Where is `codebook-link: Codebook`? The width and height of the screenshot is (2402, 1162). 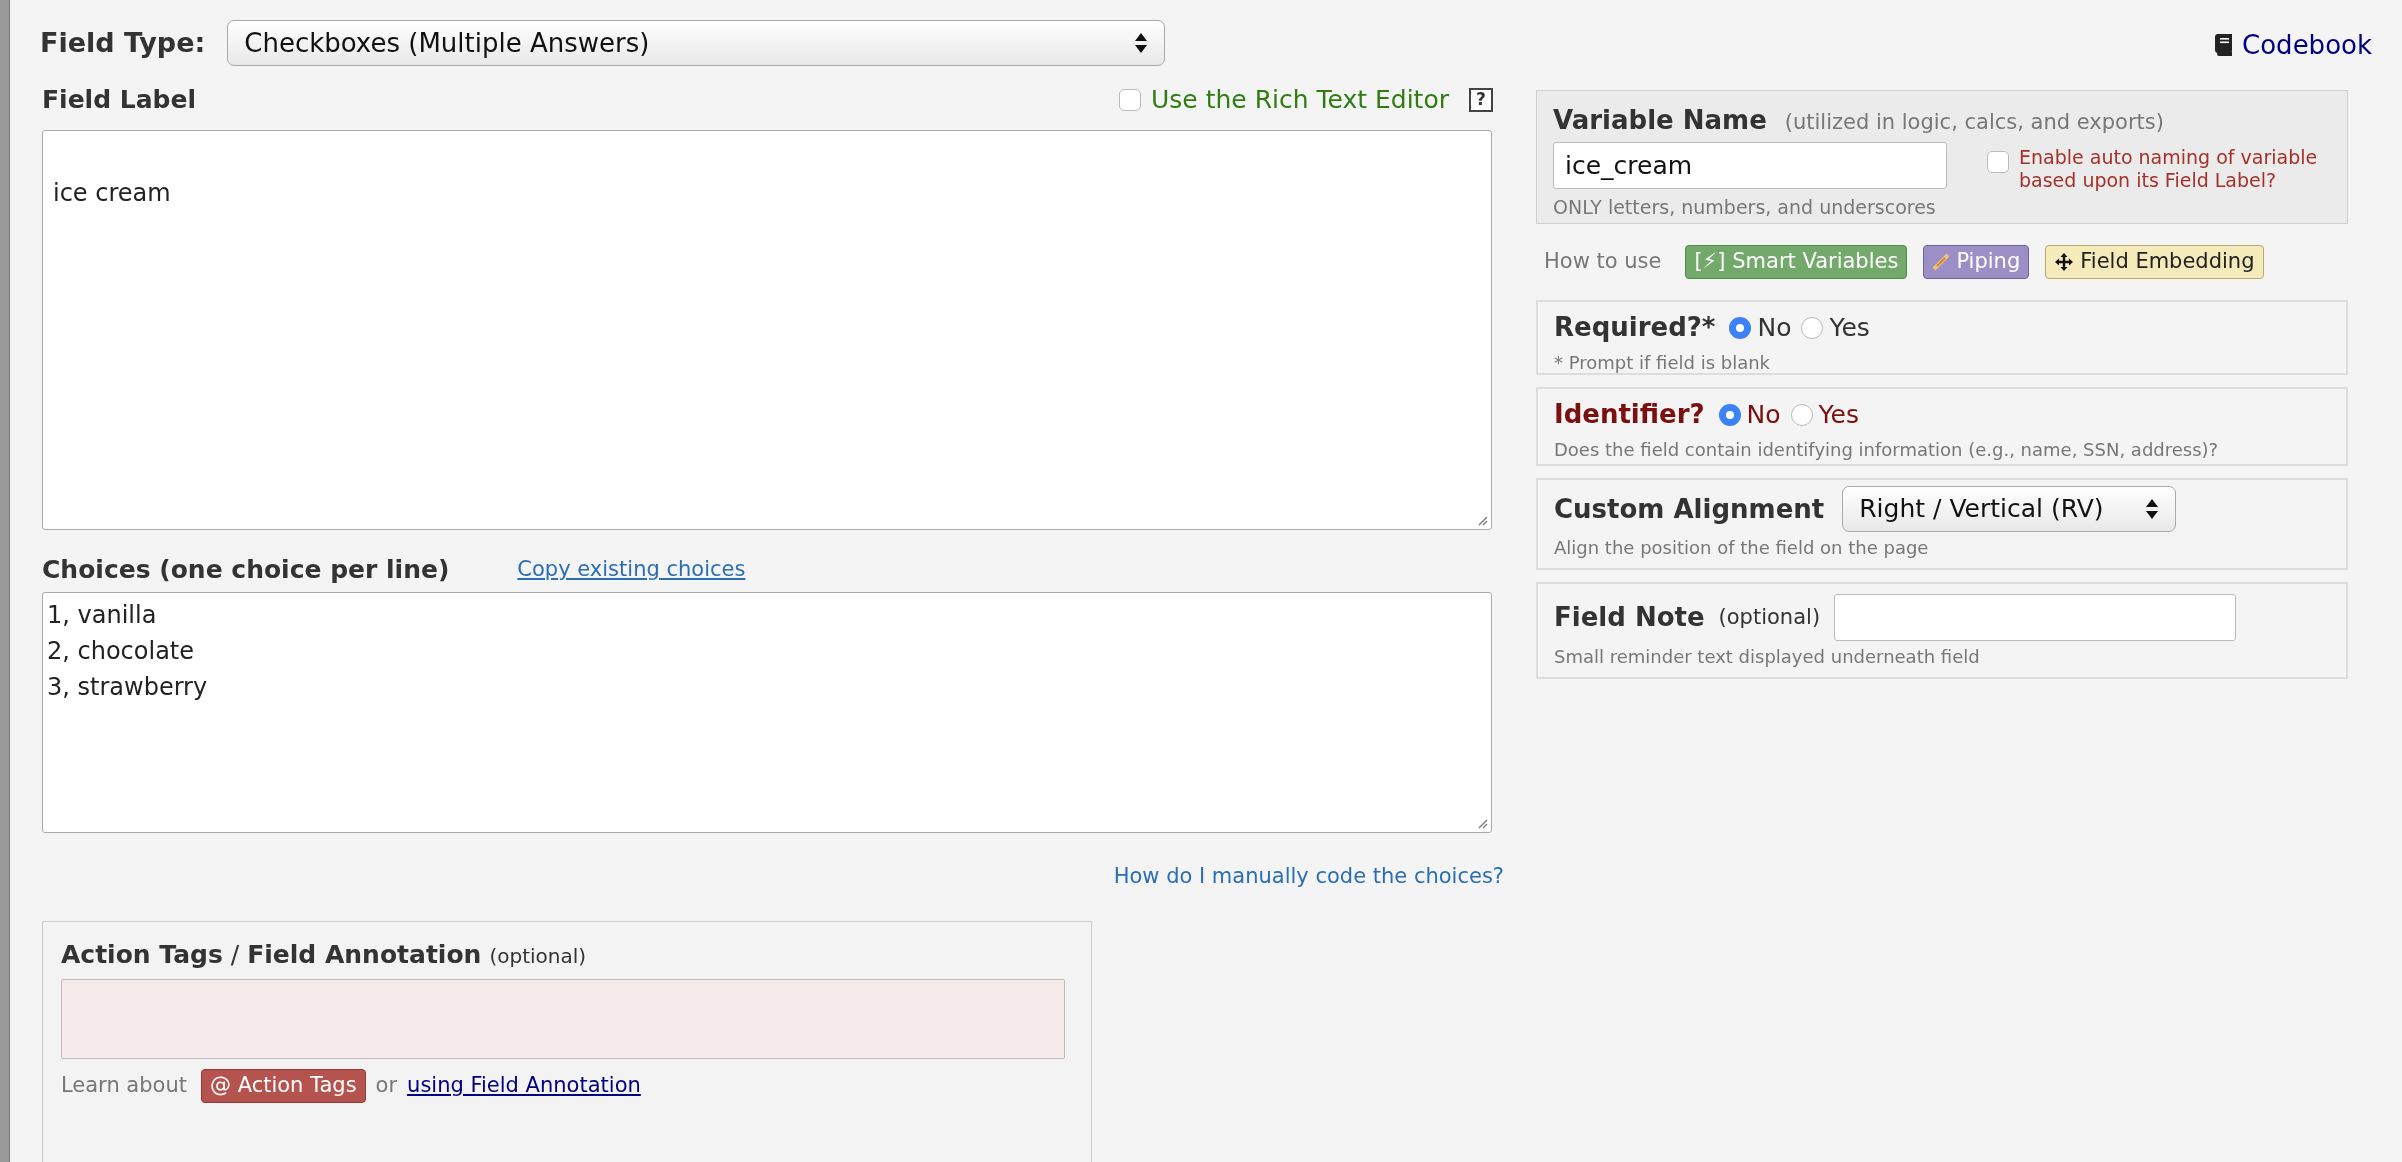
codebook-link: Codebook is located at coordinates (2293, 45).